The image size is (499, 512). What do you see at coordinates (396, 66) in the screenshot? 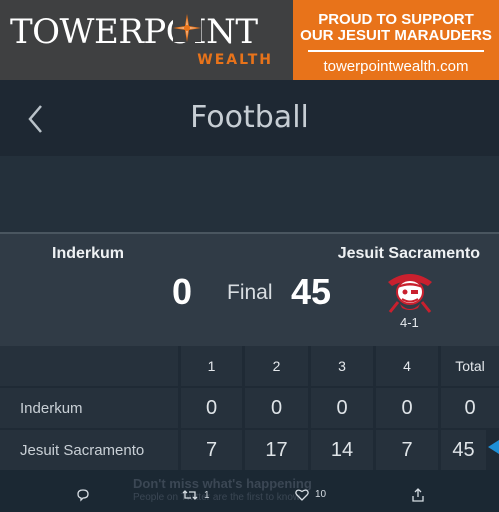
I see `promo-url-link: towerpointwealth.com` at bounding box center [396, 66].